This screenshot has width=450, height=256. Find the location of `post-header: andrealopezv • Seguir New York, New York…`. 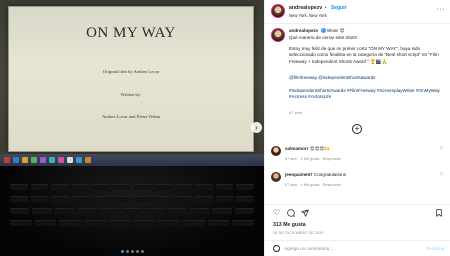

post-header: andrealopezv • Seguir New York, New York… is located at coordinates (357, 12).